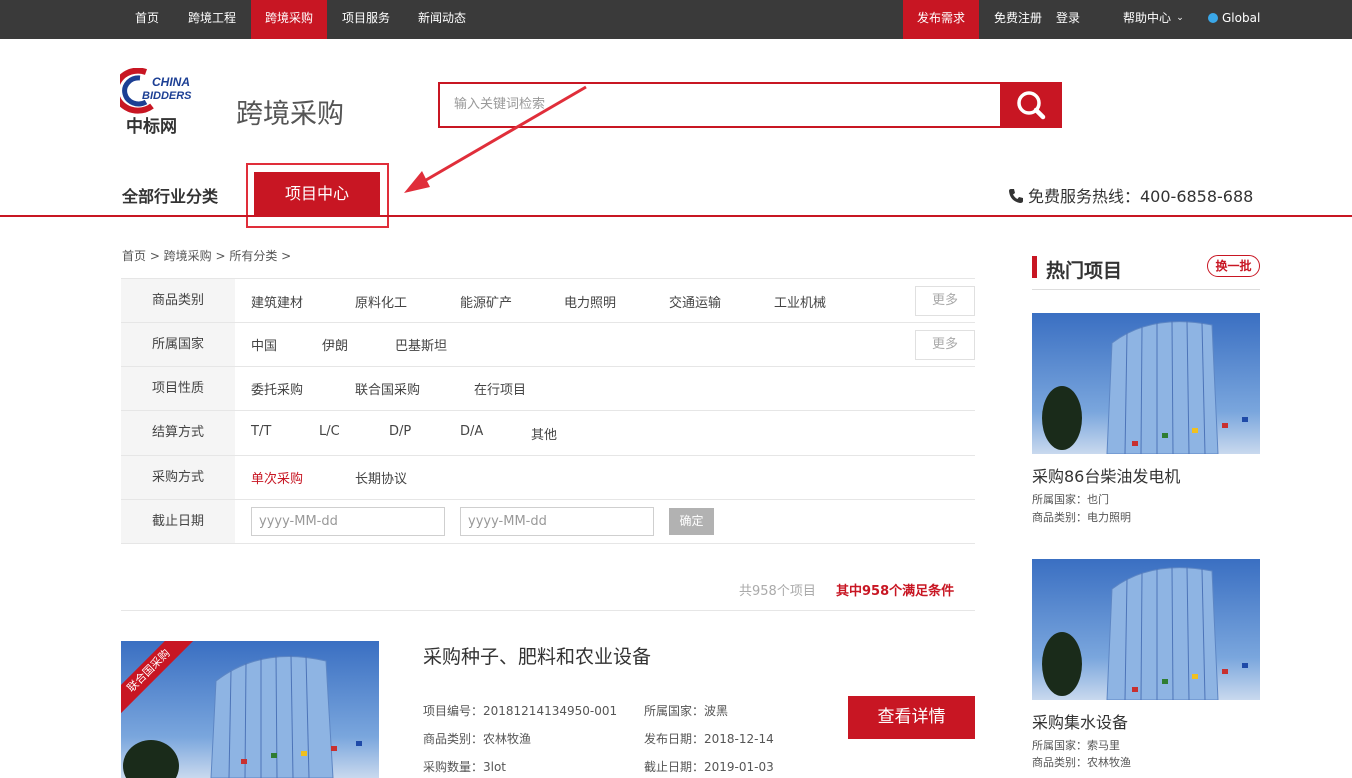 The height and width of the screenshot is (778, 1352). Describe the element at coordinates (495, 139) in the screenshot. I see `annotation-arrow` at that location.